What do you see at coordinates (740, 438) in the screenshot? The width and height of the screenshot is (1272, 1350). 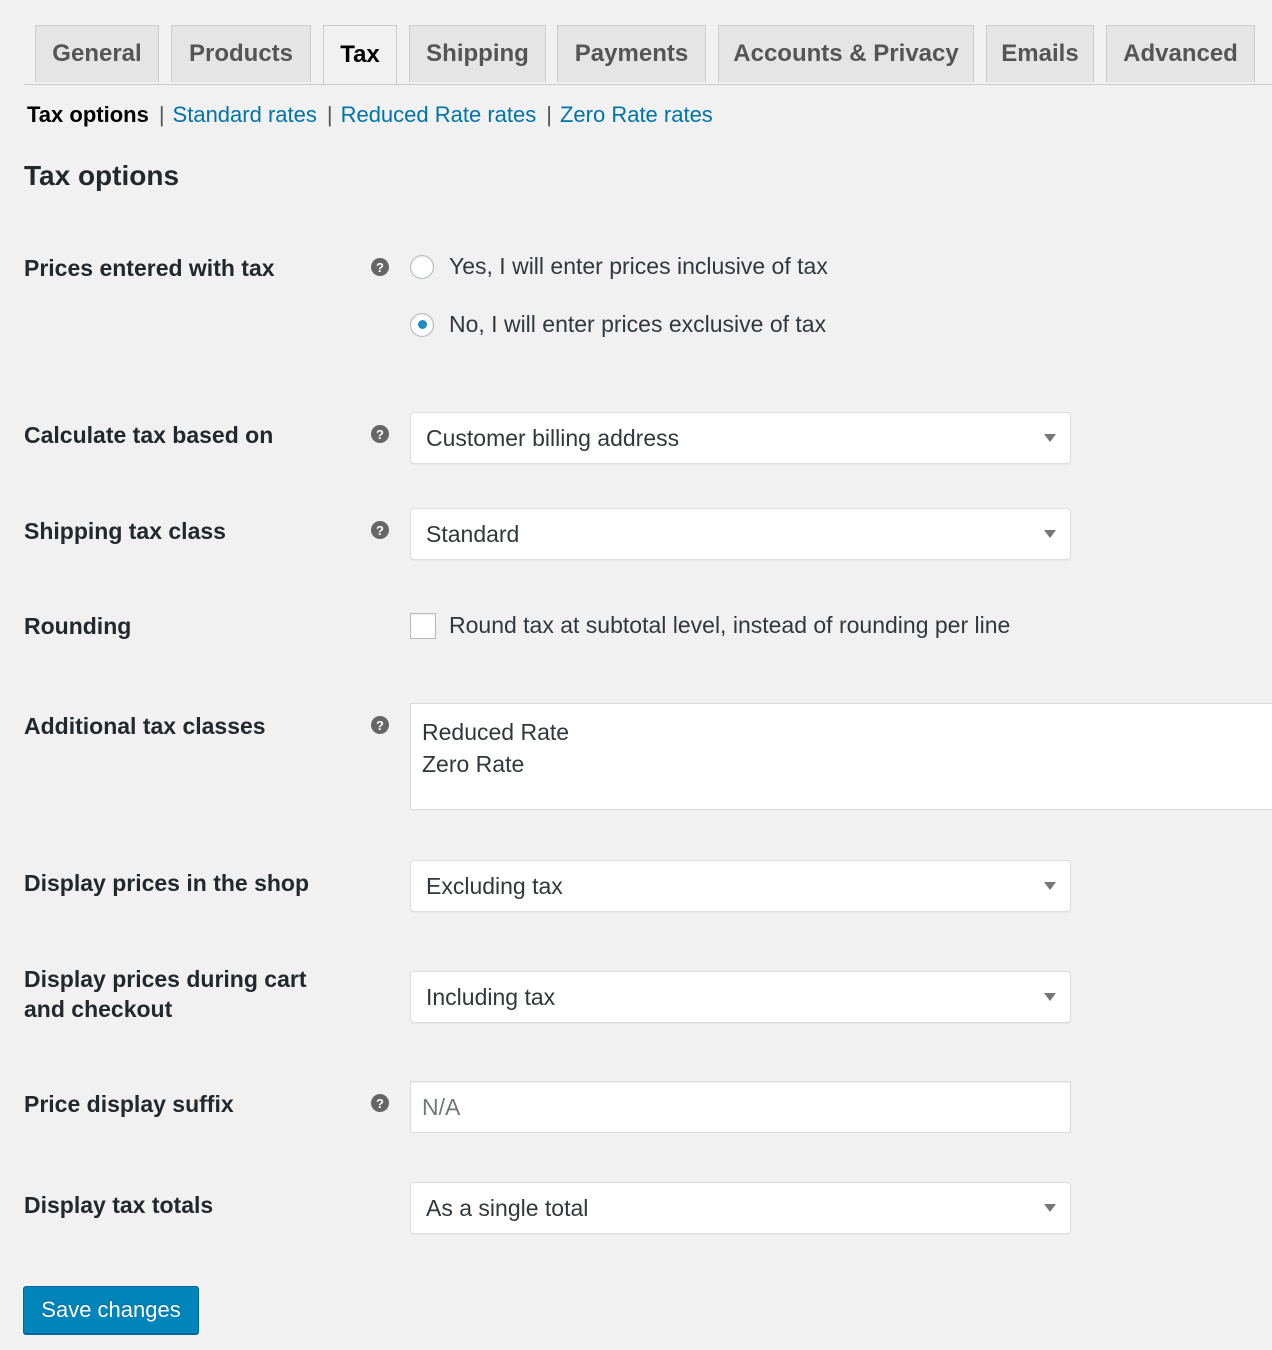 I see `select-calculate-tax-based-on: Customer billing address` at bounding box center [740, 438].